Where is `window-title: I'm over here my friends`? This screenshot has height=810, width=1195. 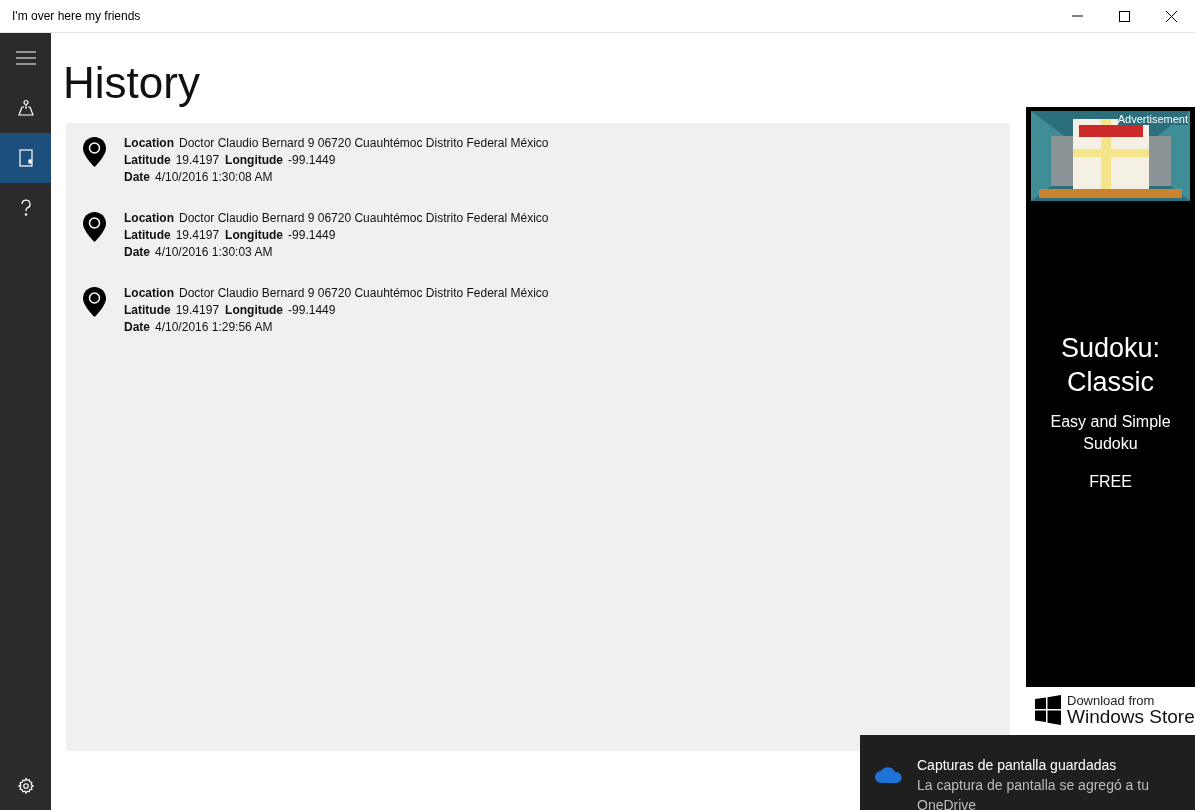 window-title: I'm over here my friends is located at coordinates (76, 16).